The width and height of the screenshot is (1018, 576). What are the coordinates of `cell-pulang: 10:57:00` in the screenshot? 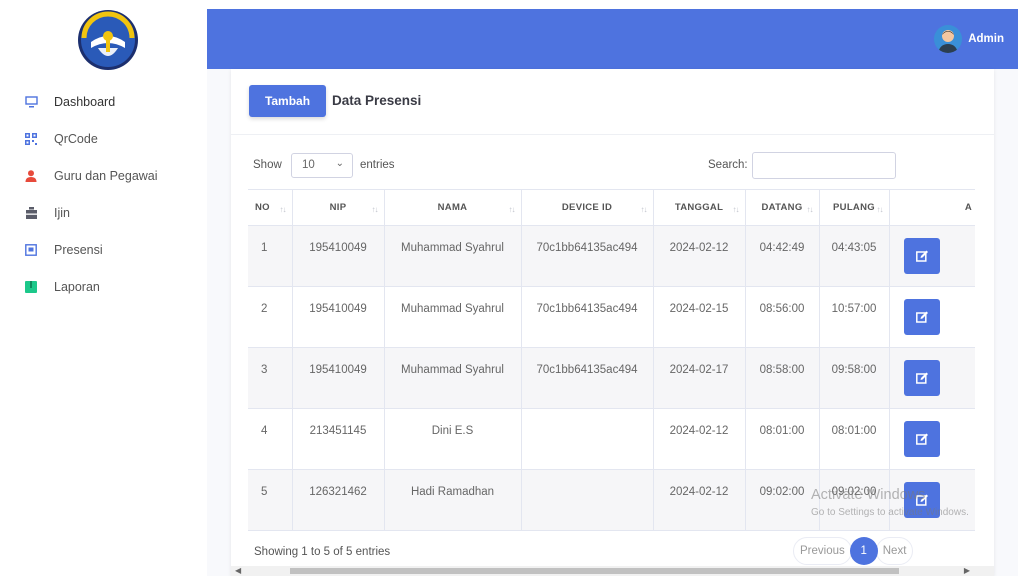 It's located at (854, 317).